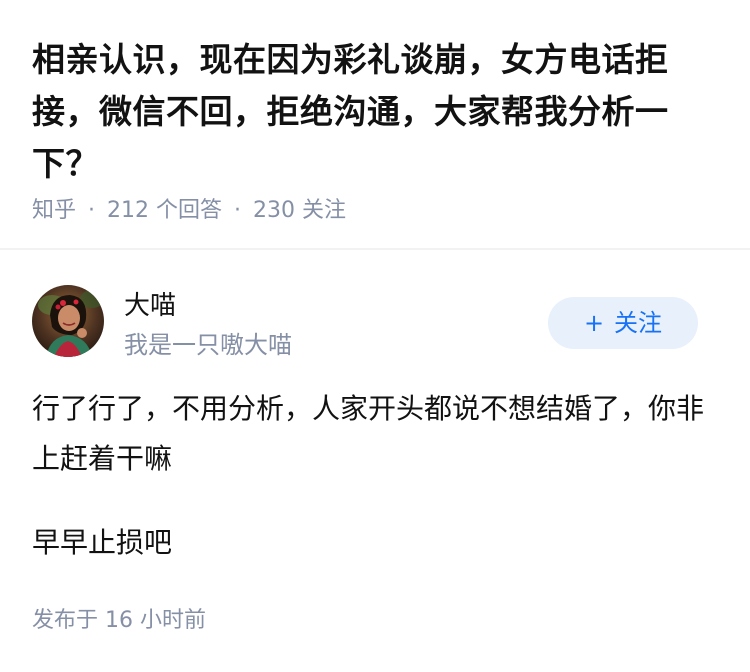  Describe the element at coordinates (368, 433) in the screenshot. I see `answer-paragraph: 行了行了，不用分析，人家开头都说不想结婚了，你非上赶着干嘛` at that location.